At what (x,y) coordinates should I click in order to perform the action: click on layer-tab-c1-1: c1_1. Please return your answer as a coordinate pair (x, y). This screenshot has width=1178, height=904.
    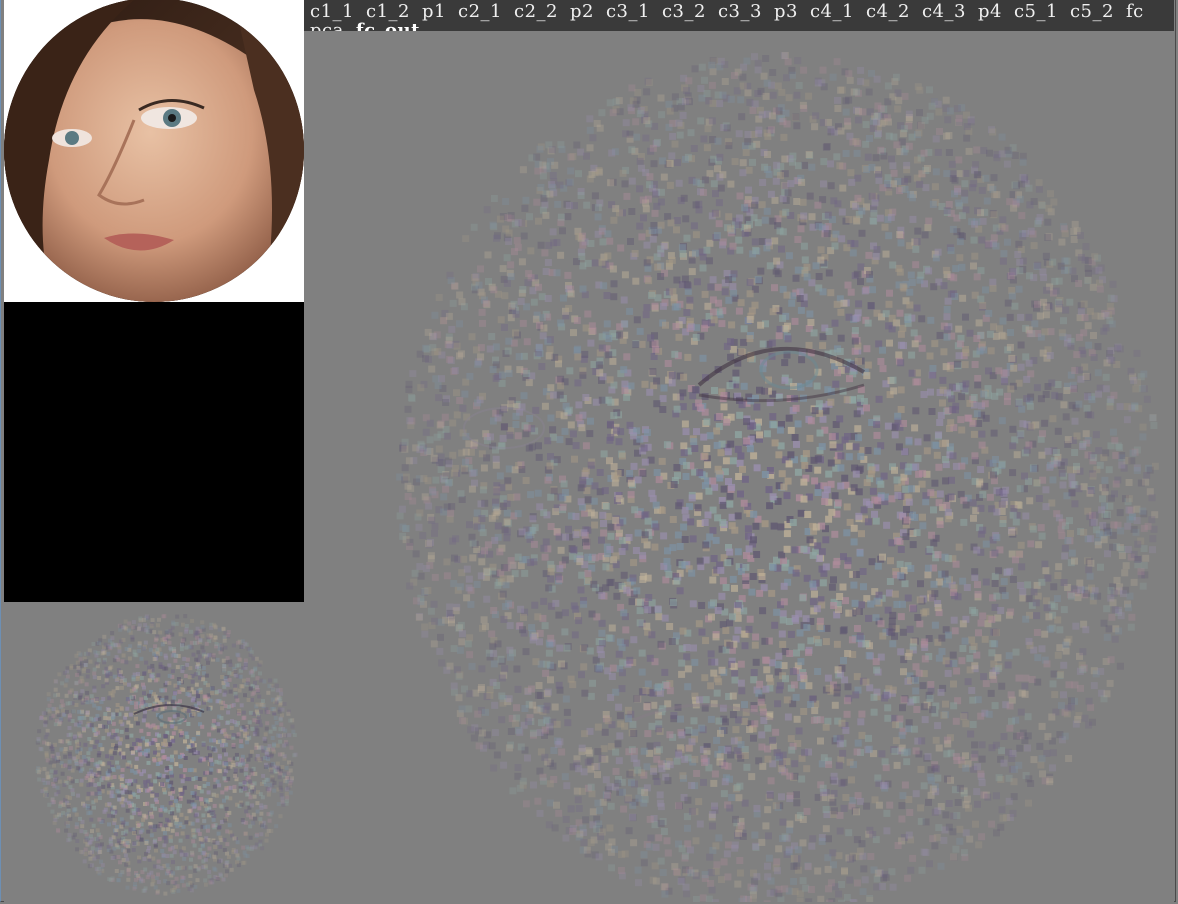
    Looking at the image, I should click on (332, 11).